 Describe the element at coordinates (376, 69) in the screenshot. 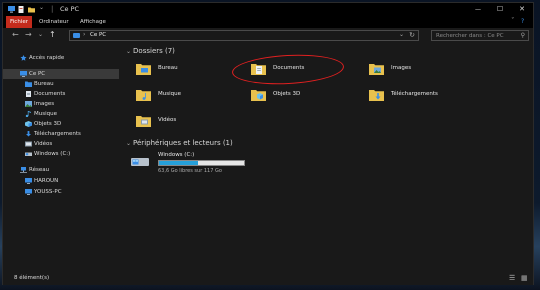

I see `pictures-folder-icon` at that location.